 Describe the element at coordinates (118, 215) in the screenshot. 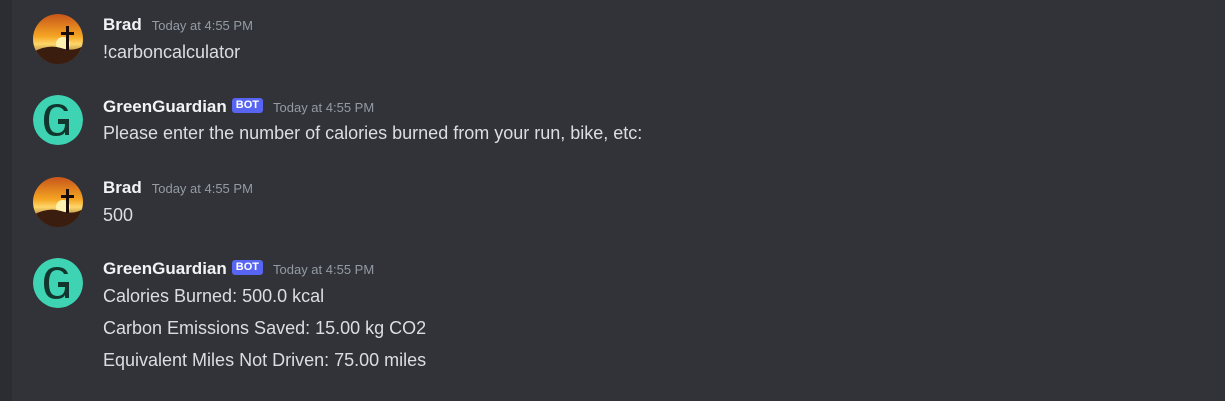

I see `message-content: 500` at that location.